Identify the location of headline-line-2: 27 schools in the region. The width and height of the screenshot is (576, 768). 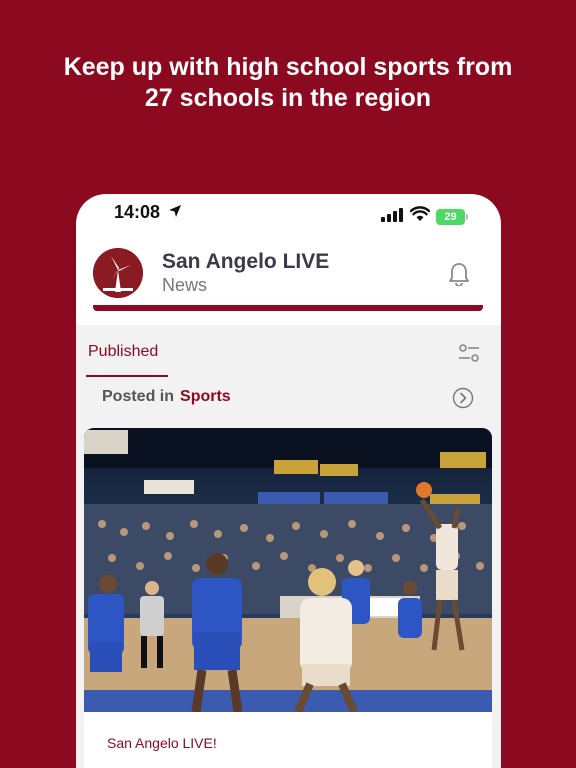
(288, 98).